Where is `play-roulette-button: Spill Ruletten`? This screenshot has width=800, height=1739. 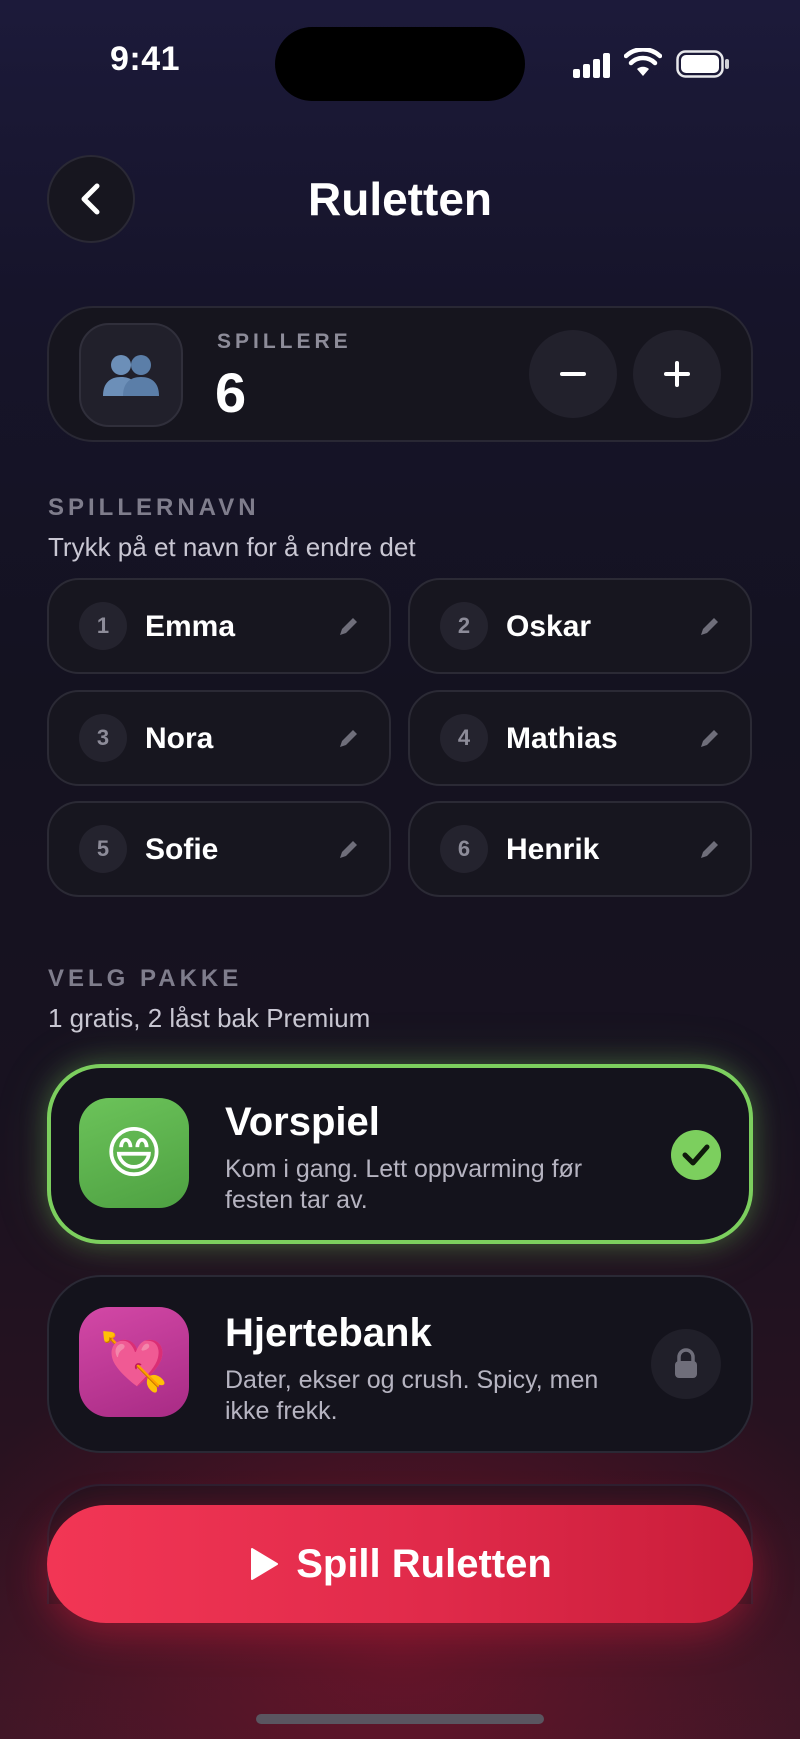
play-roulette-button: Spill Ruletten is located at coordinates (400, 1564).